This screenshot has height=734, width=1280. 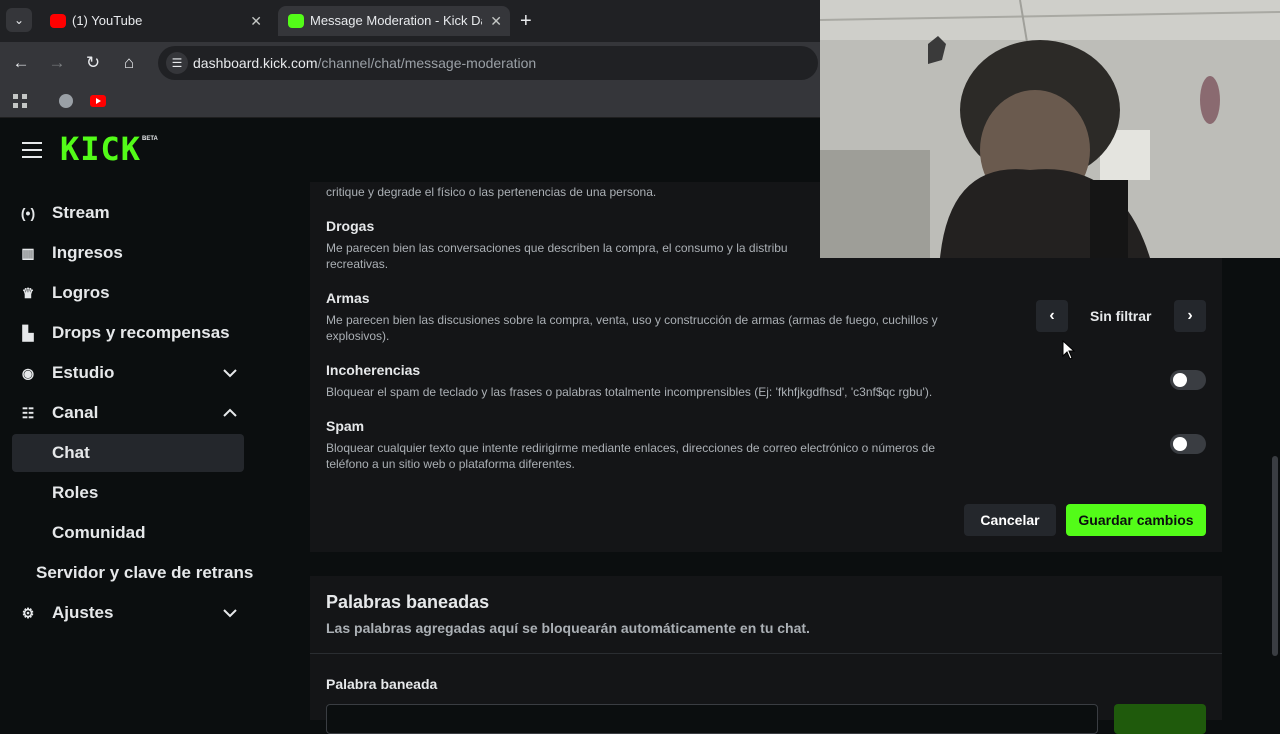 I want to click on sidebar-item-logros: ♛ Logros, so click(x=128, y=293).